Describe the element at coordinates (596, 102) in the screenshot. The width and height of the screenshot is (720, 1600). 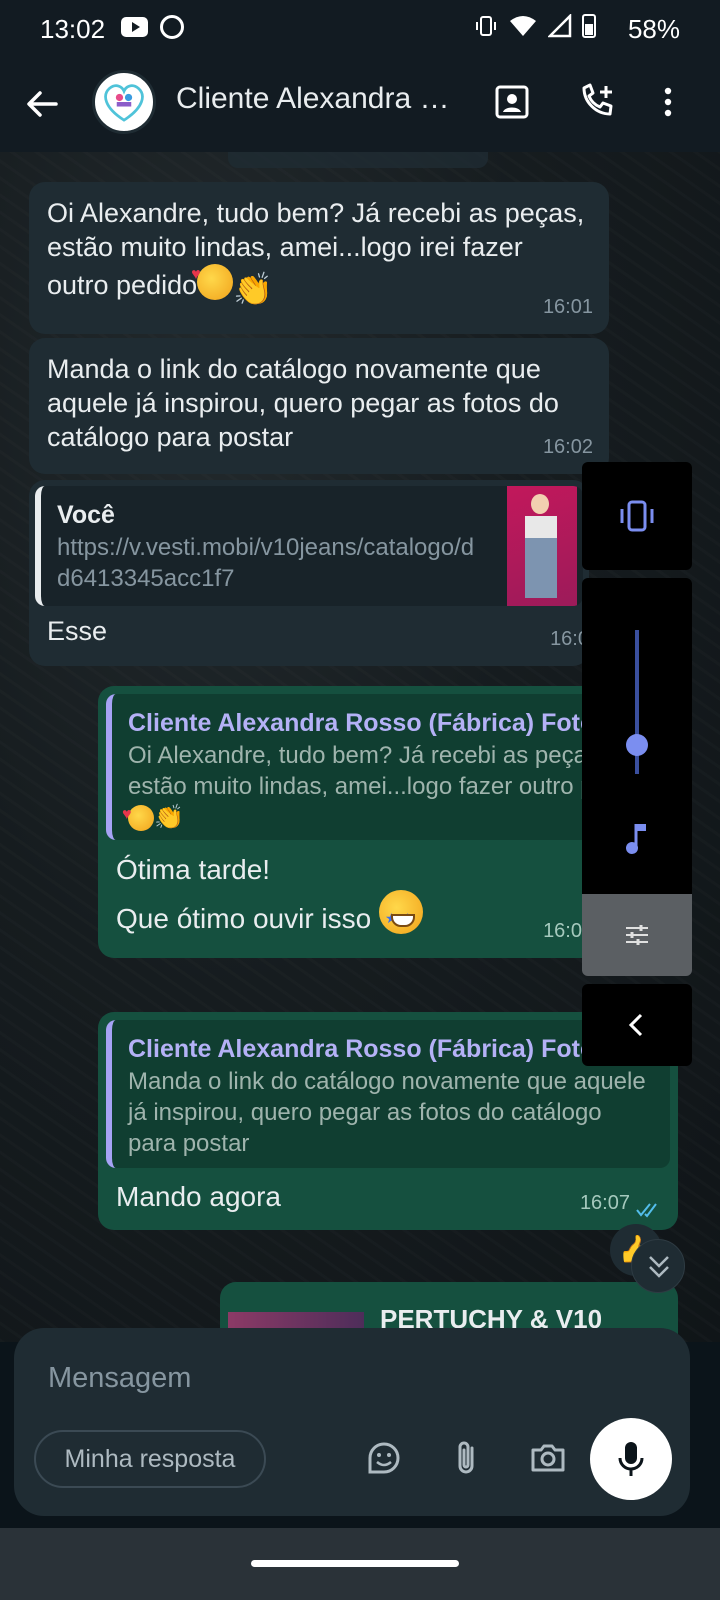
I see `add-call-icon` at that location.